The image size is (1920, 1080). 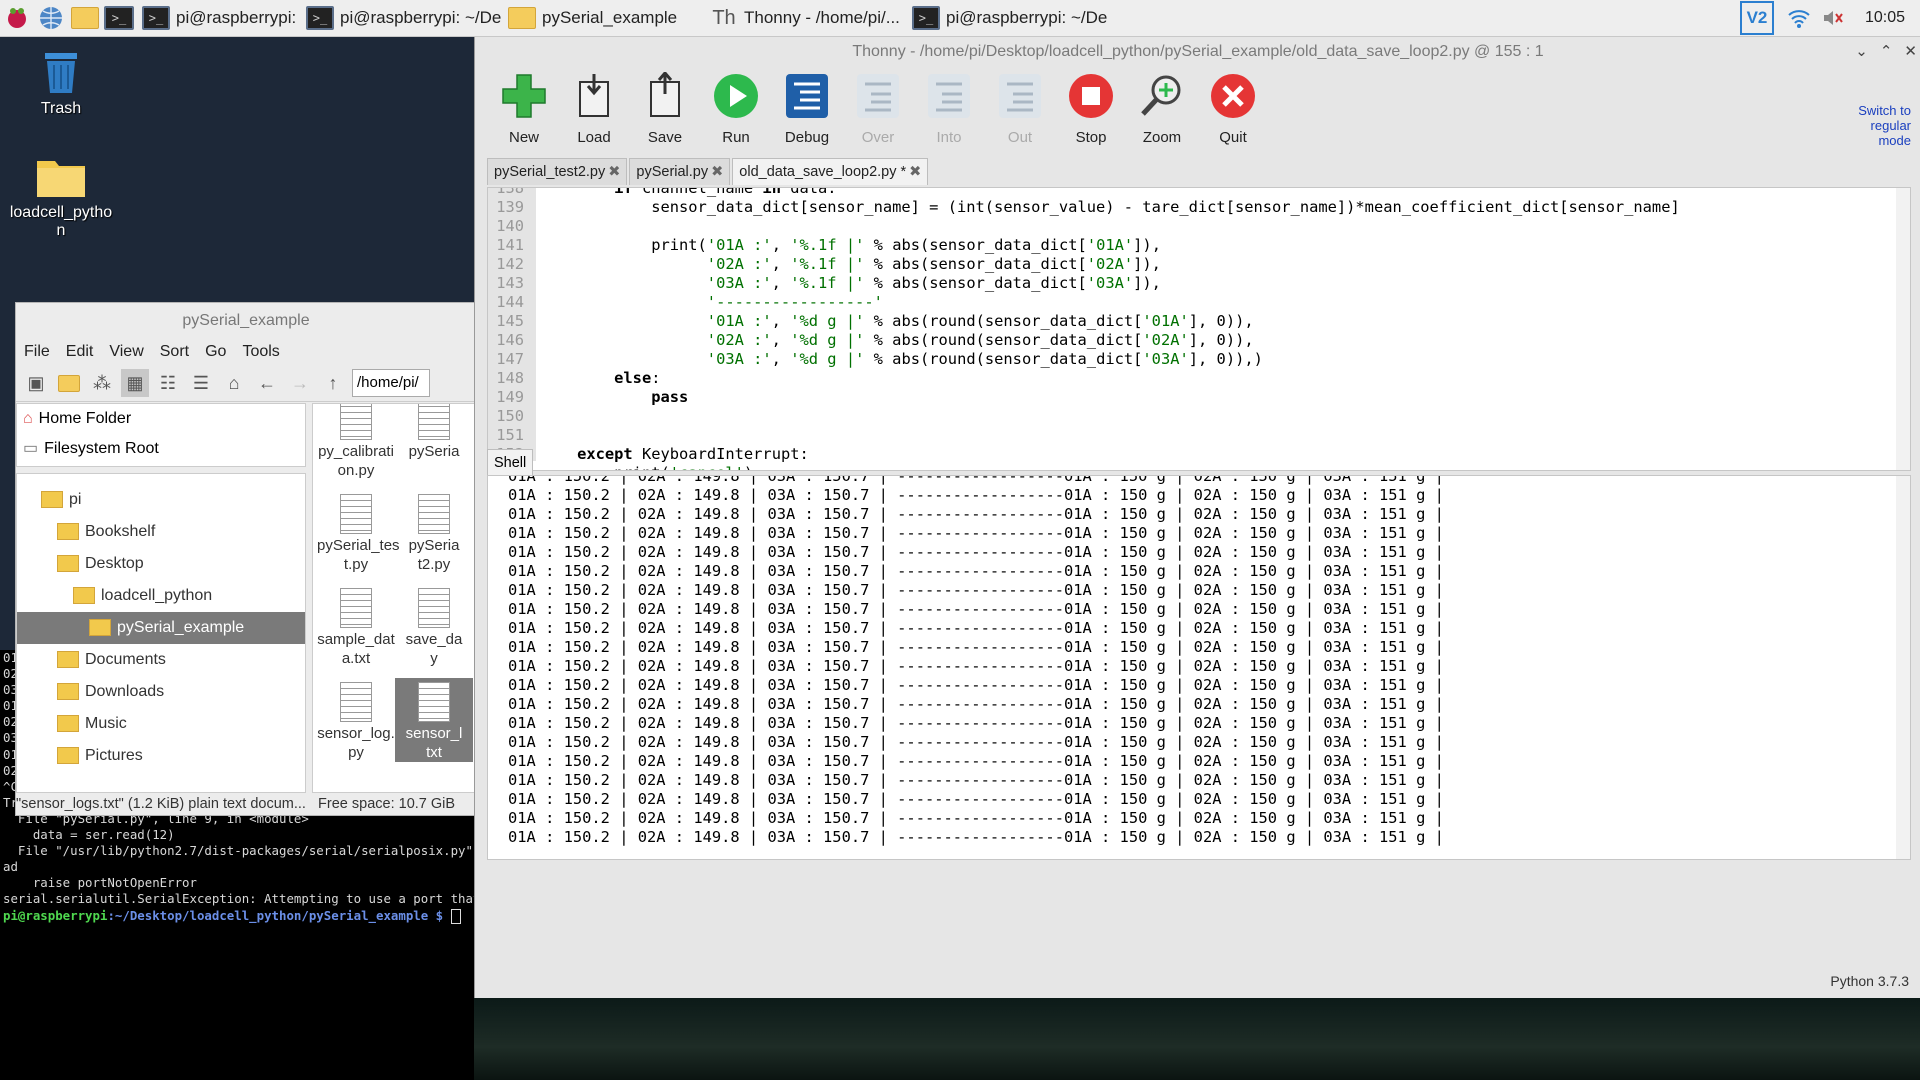 I want to click on vnc-icon: V2, so click(x=1757, y=18).